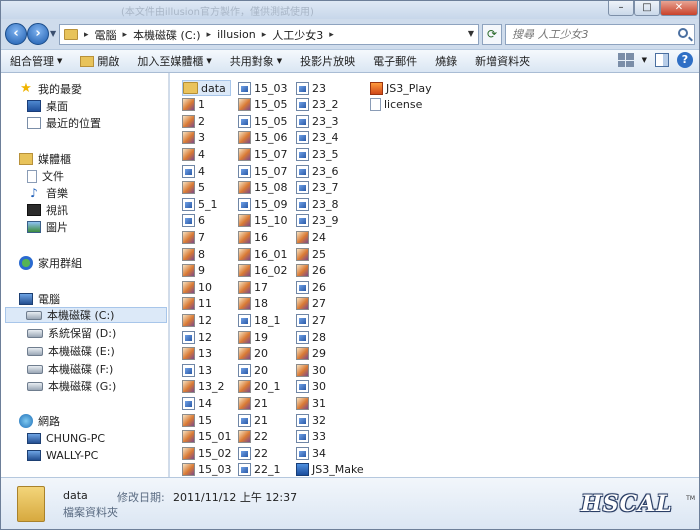 The image size is (700, 530). What do you see at coordinates (313, 237) in the screenshot?
I see `file-item: 24` at bounding box center [313, 237].